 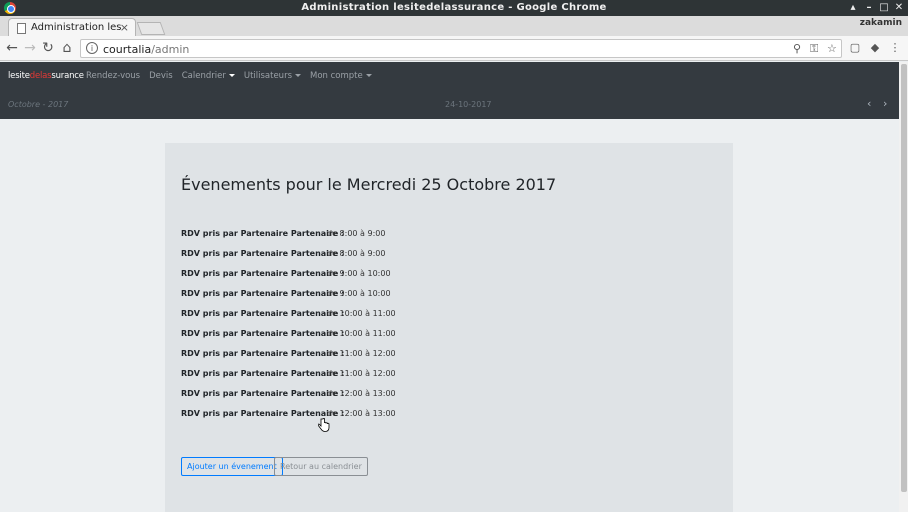 I want to click on nav-calendrier: Calendrier, so click(x=208, y=76).